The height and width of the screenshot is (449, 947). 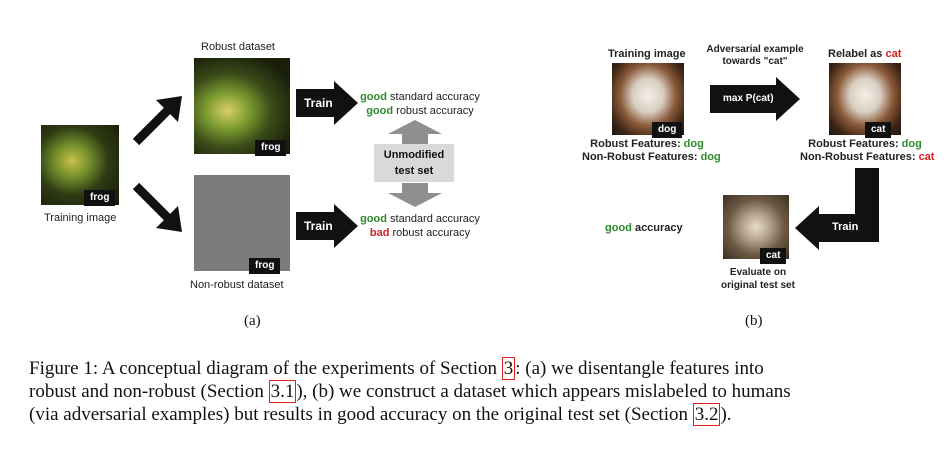 I want to click on panel-b-sublabel: (b), so click(x=754, y=321).